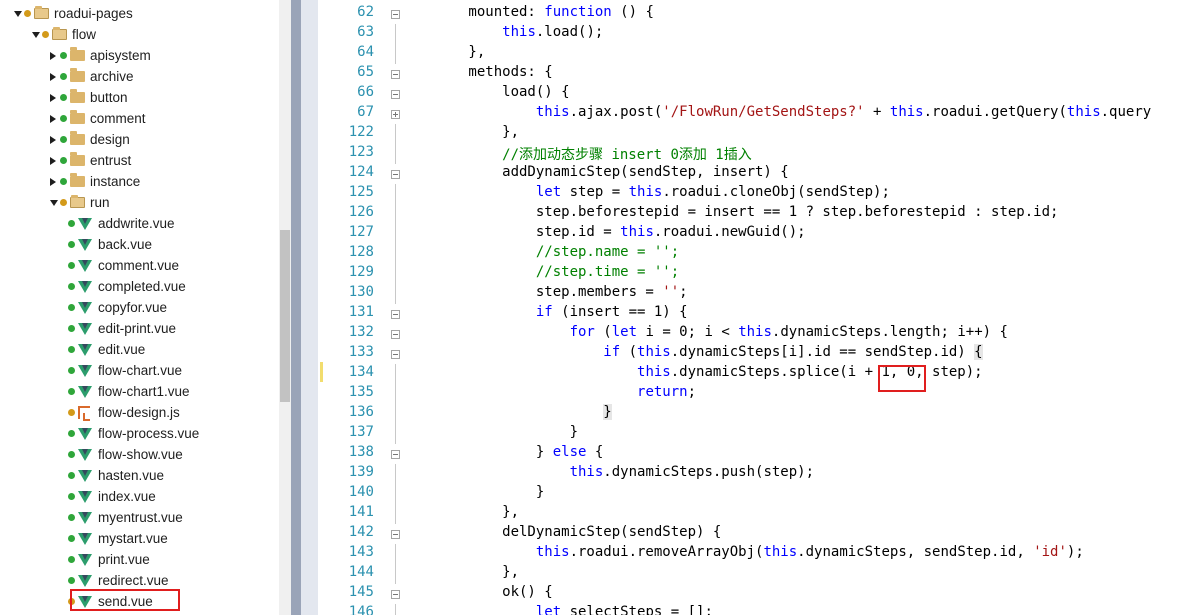 Image resolution: width=1195 pixels, height=615 pixels. What do you see at coordinates (603, 232) in the screenshot?
I see `code-line: step.id = this.roadui.newGuid();` at bounding box center [603, 232].